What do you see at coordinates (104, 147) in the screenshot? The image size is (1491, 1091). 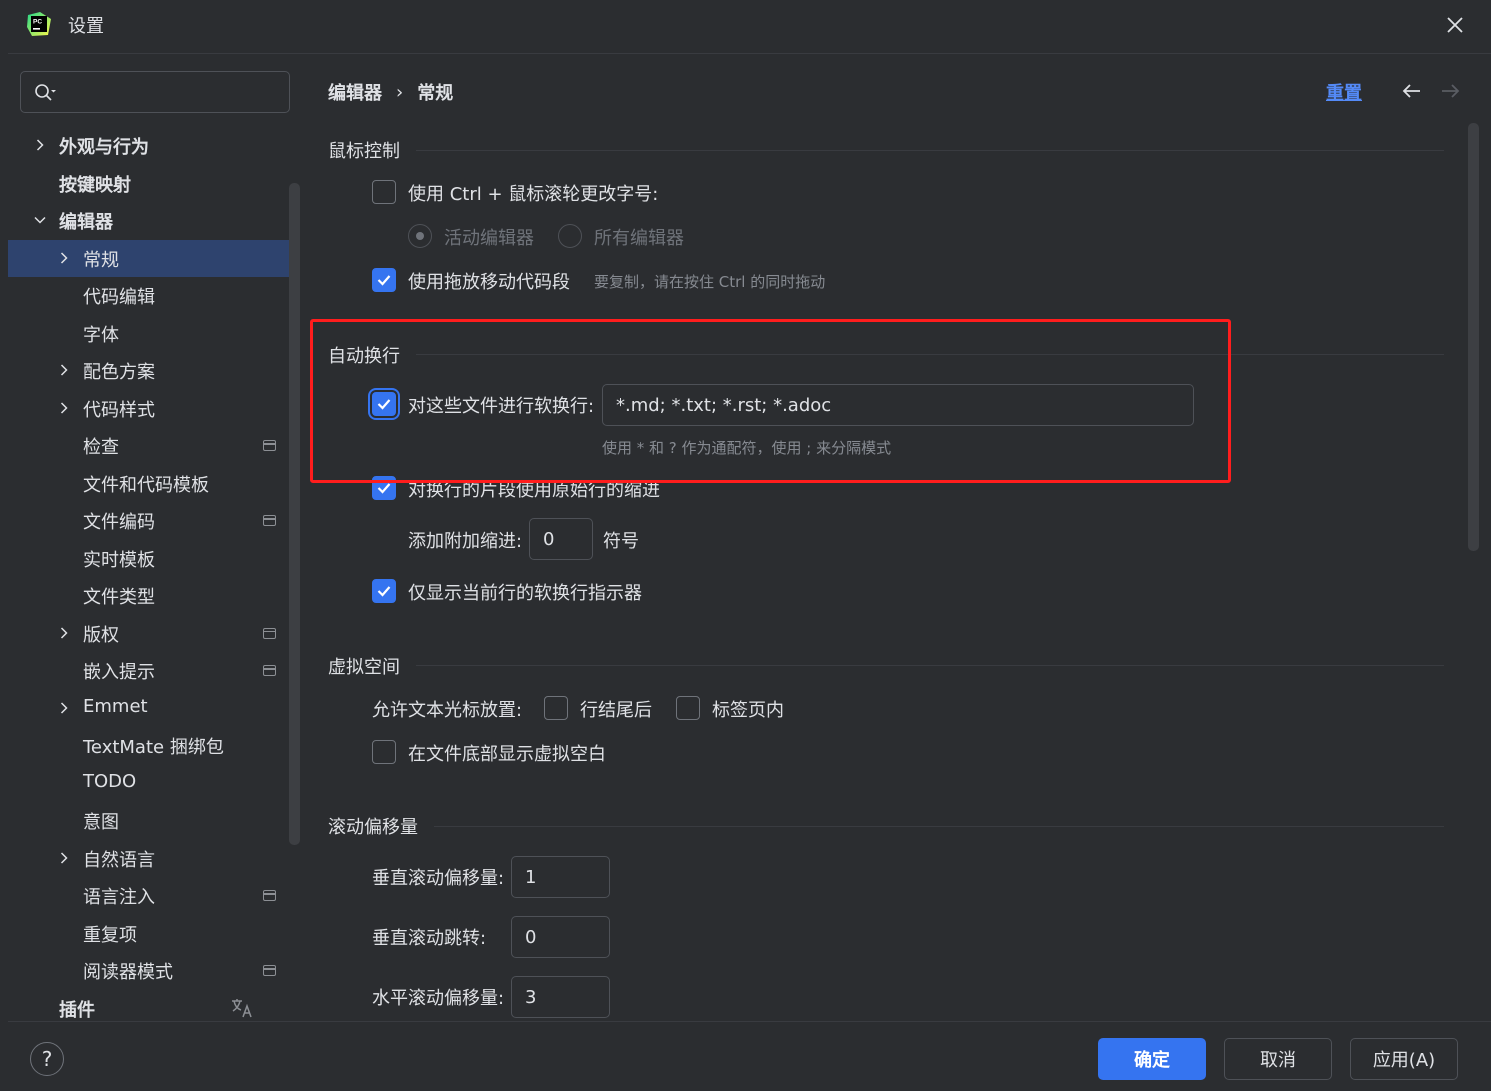 I see `sidebar-item-label: 外观与行为` at bounding box center [104, 147].